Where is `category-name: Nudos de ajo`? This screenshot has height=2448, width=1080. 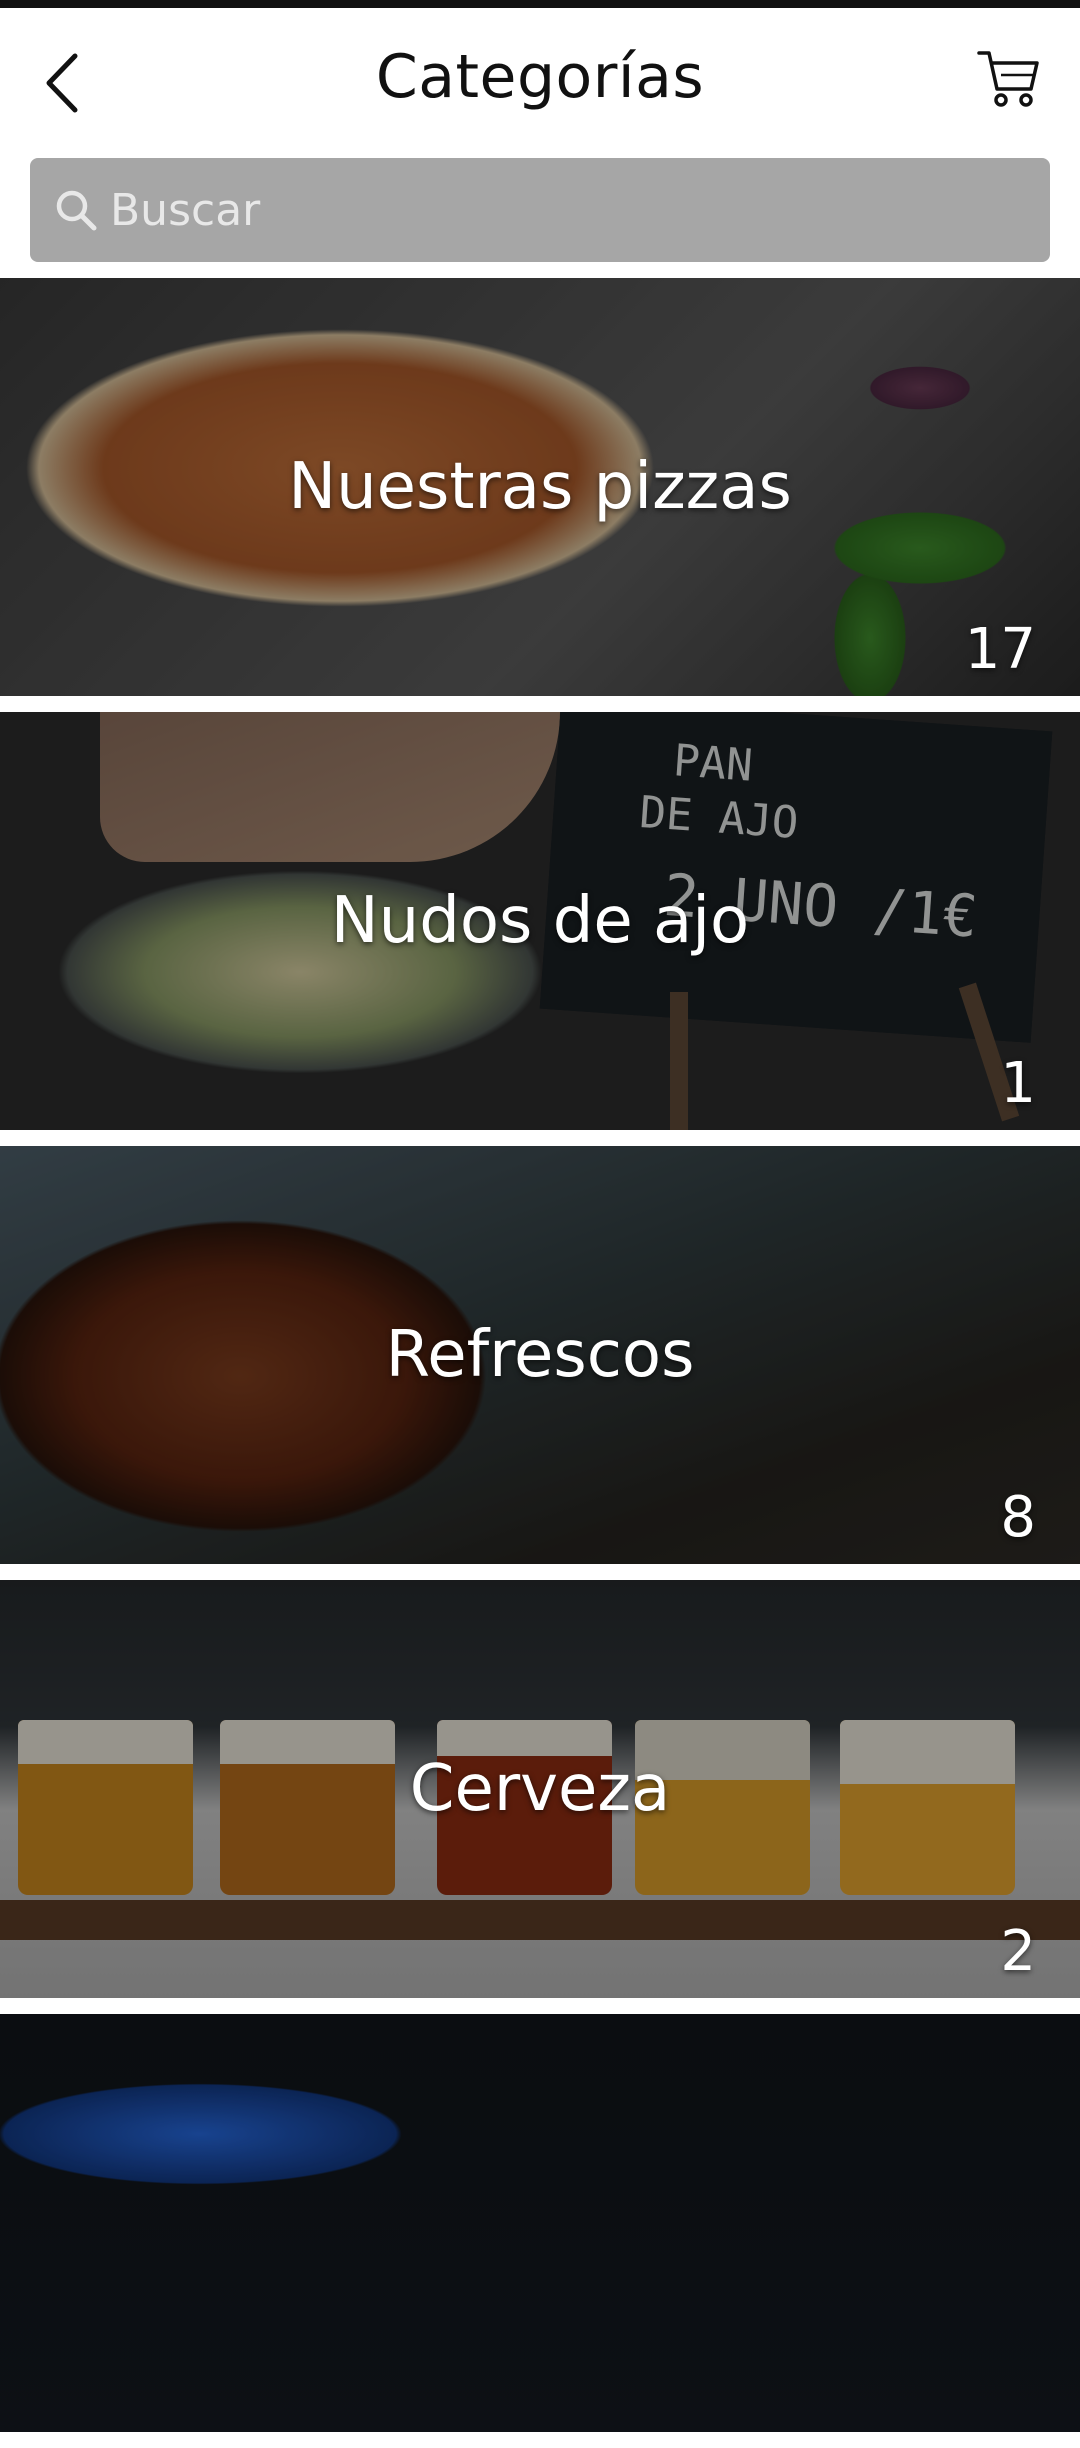
category-name: Nudos de ajo is located at coordinates (540, 921).